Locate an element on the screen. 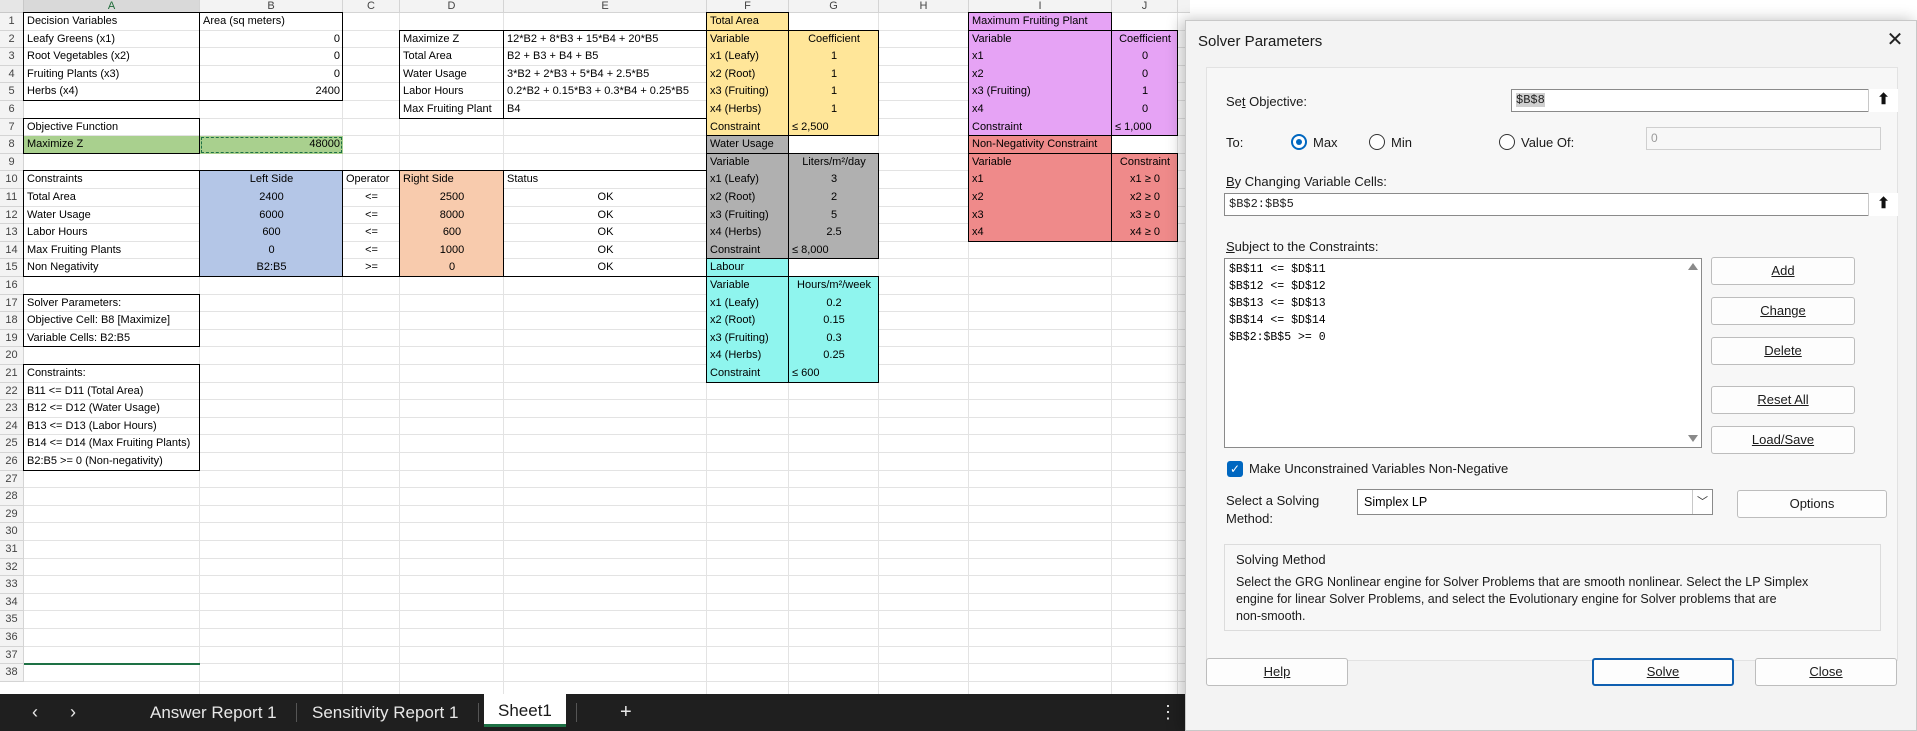 The image size is (1917, 731). radio-min-label: Min is located at coordinates (1401, 142).